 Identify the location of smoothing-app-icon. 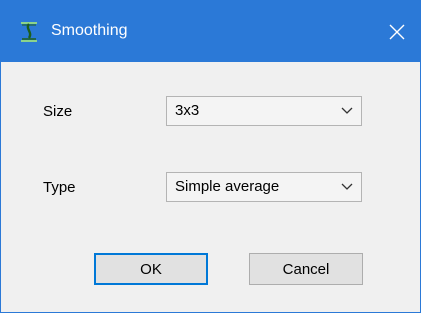
(29, 32).